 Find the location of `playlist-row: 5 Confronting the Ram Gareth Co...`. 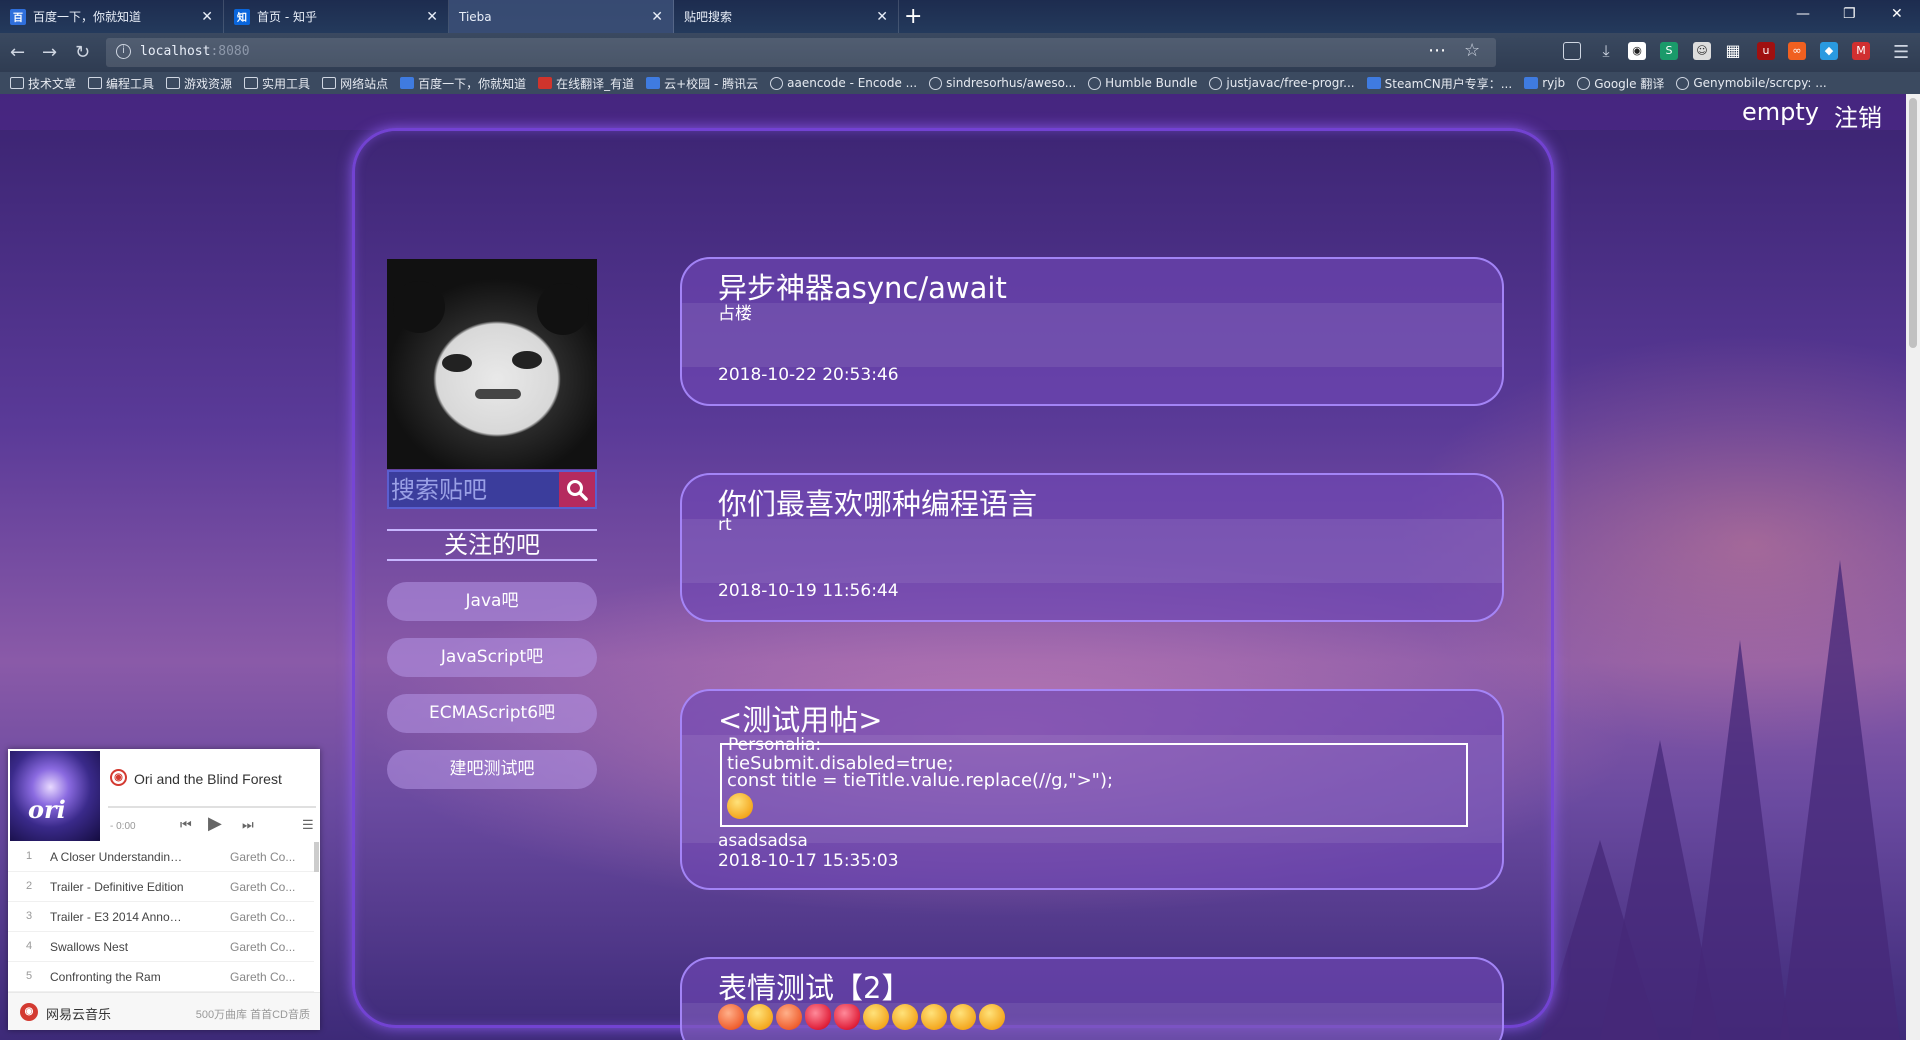

playlist-row: 5 Confronting the Ram Gareth Co... is located at coordinates (161, 977).